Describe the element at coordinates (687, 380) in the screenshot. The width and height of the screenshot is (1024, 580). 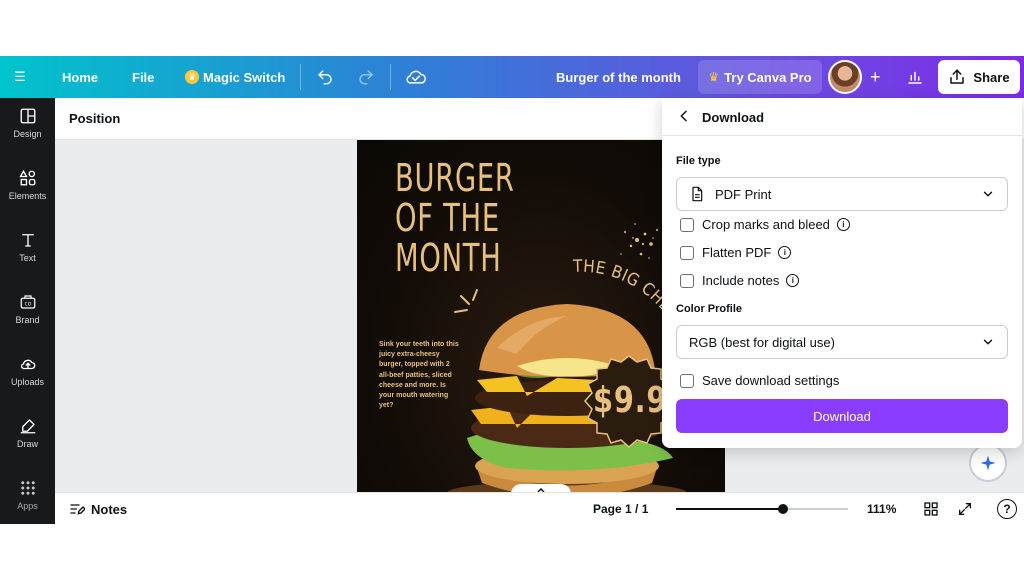
I see `save-settings-checkbox` at that location.